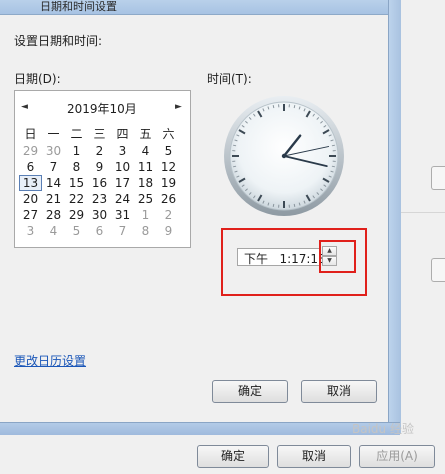 The height and width of the screenshot is (474, 445). What do you see at coordinates (50, 360) in the screenshot?
I see `change-calendar-settings-link: 更改日历设置` at bounding box center [50, 360].